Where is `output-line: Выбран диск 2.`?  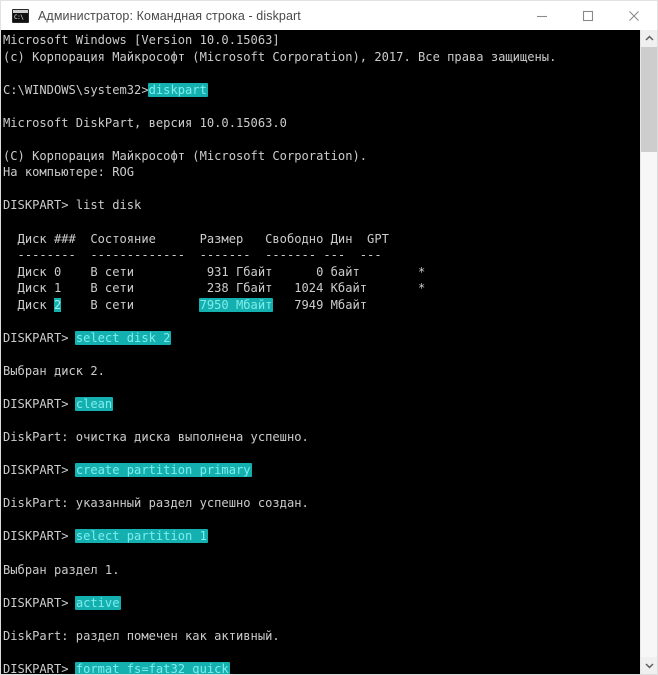 output-line: Выбран диск 2. is located at coordinates (54, 370).